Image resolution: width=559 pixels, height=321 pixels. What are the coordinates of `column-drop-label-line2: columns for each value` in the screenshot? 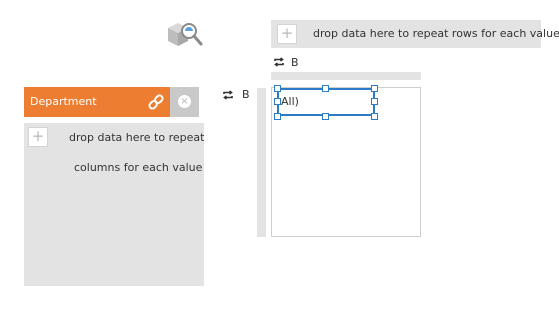 It's located at (138, 167).